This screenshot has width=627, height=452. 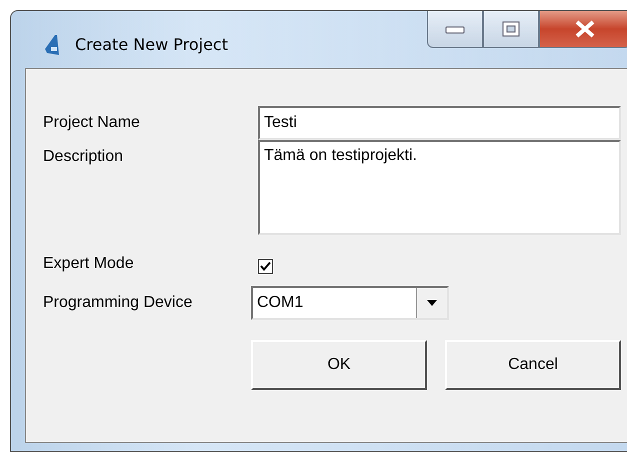 I want to click on minimize-icon, so click(x=455, y=29).